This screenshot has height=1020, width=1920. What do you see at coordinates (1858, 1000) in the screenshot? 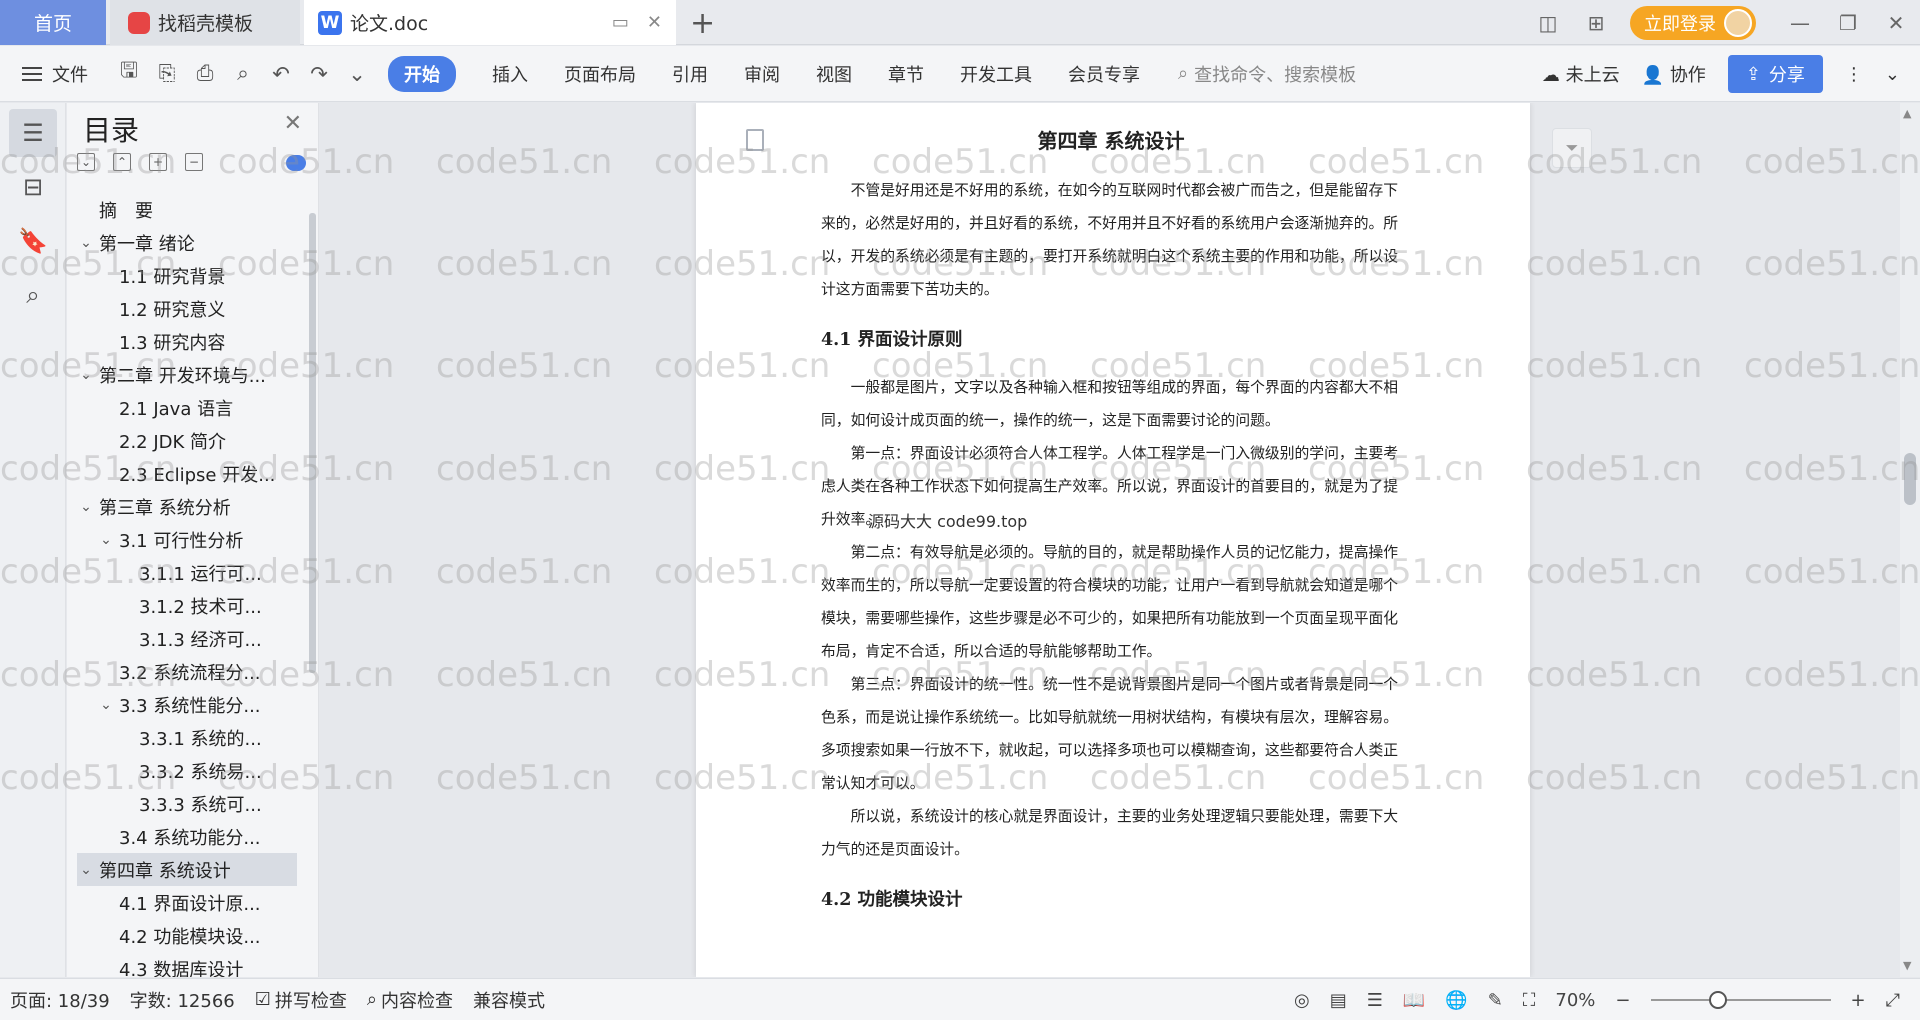
I see `zoom-in-icon: +` at bounding box center [1858, 1000].